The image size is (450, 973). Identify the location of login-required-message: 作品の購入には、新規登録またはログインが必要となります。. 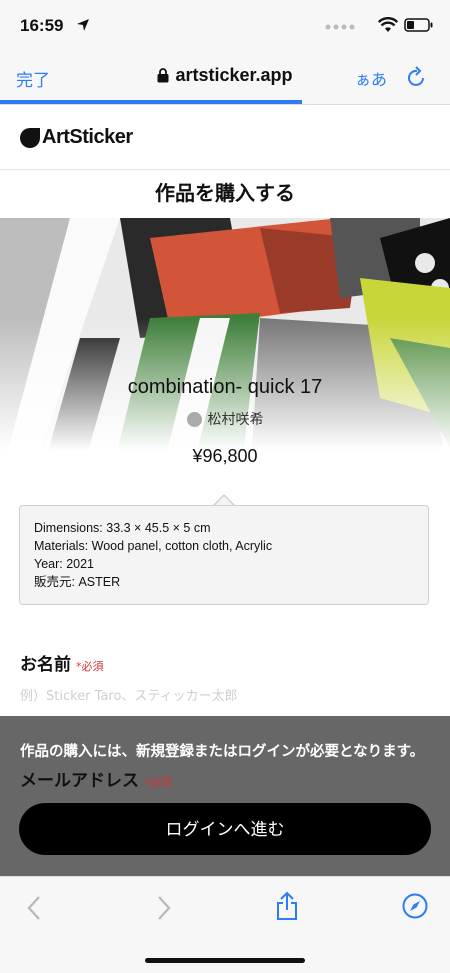
(222, 752).